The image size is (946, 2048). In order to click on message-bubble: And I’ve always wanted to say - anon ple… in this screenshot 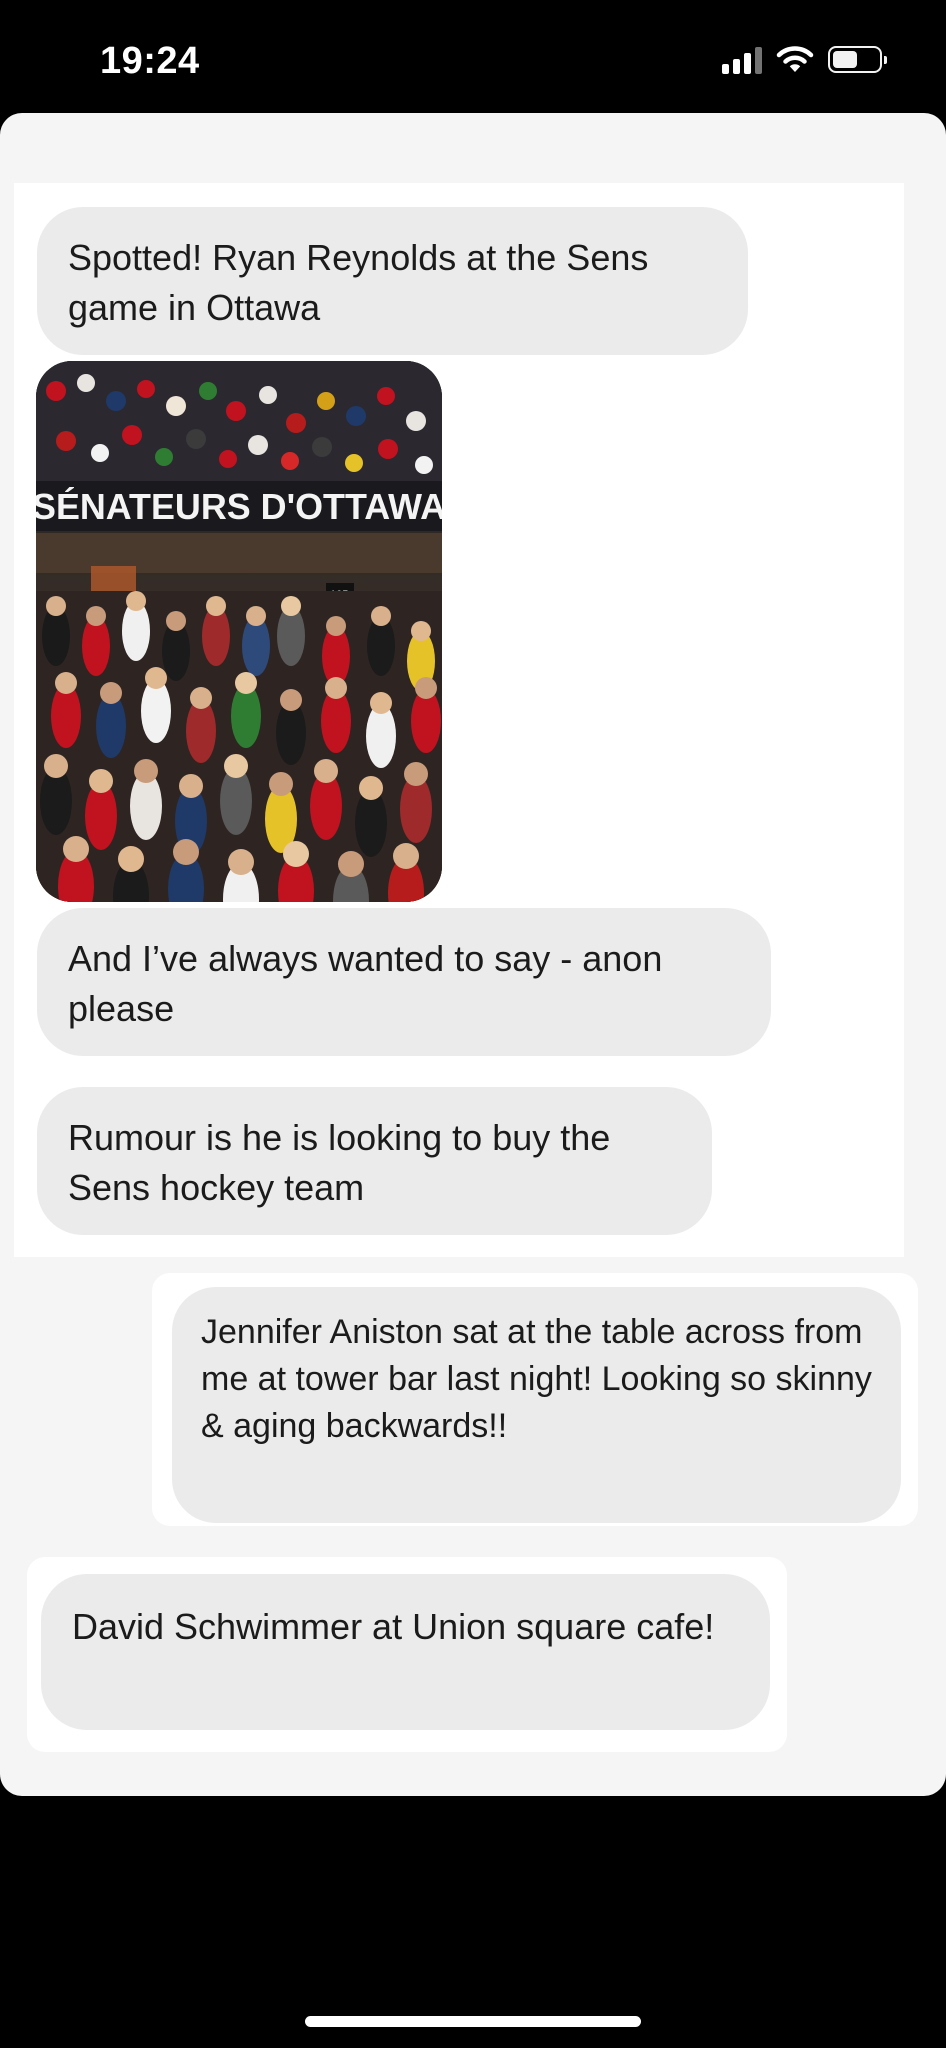, I will do `click(404, 982)`.